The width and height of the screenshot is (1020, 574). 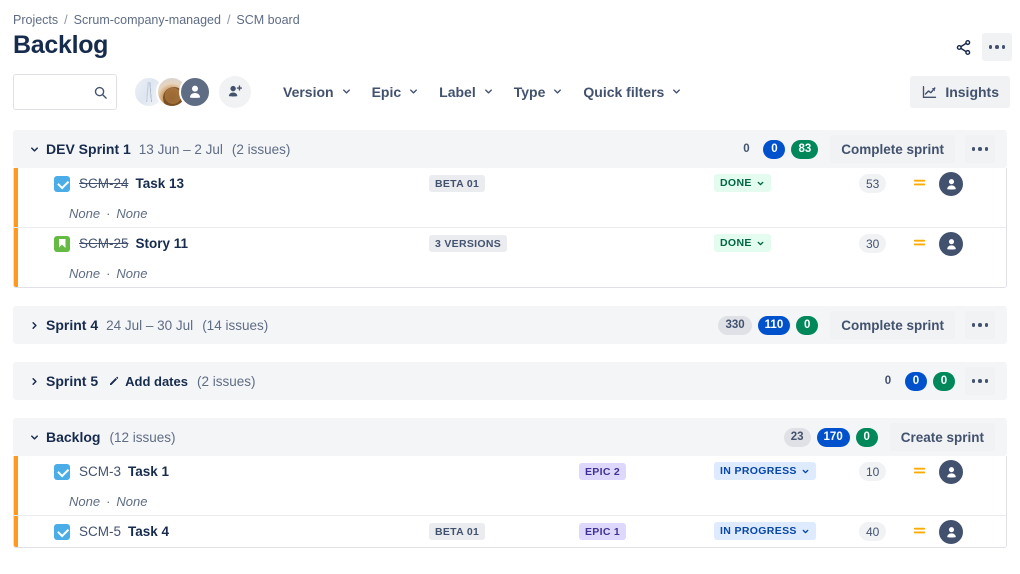 What do you see at coordinates (873, 243) in the screenshot?
I see `story-points: 30` at bounding box center [873, 243].